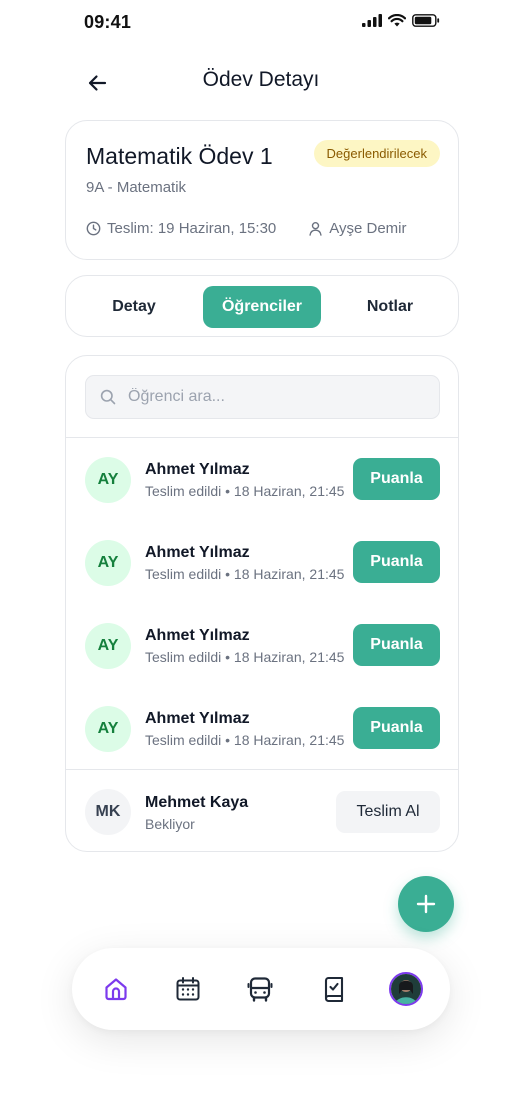  I want to click on tabs: Detay Öğrenciler Notlar, so click(262, 306).